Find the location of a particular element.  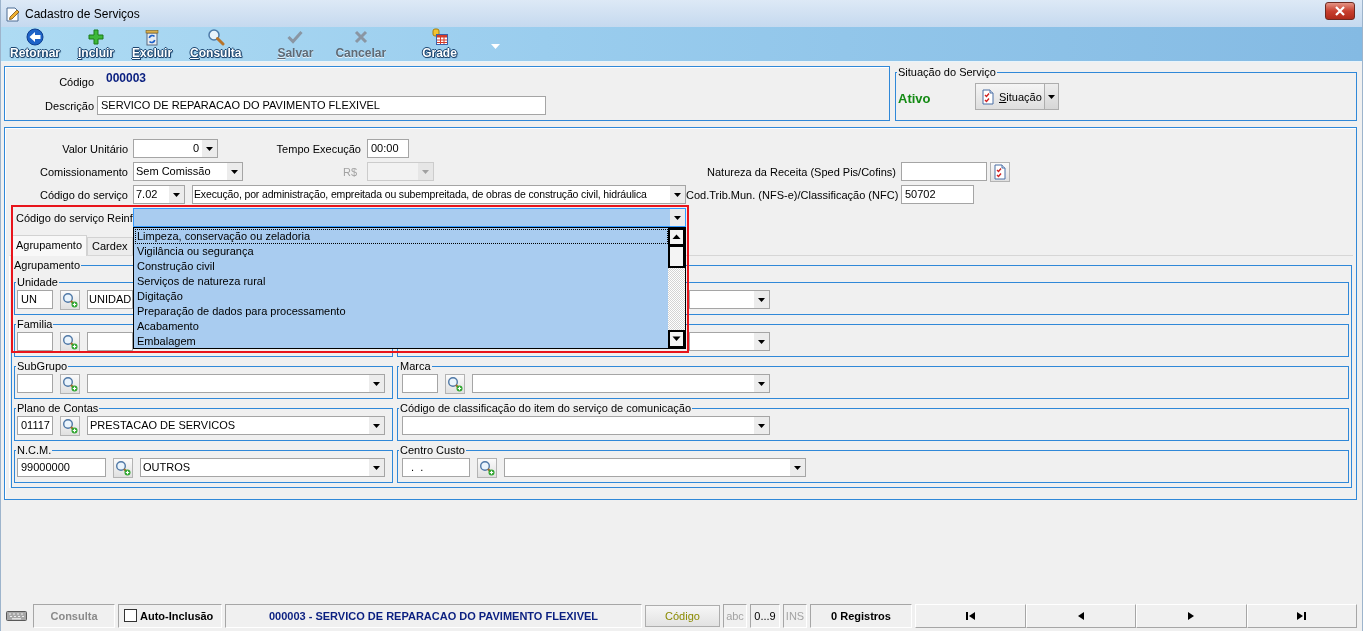

dropdown-option: Vigilância ou segurança is located at coordinates (401, 251).